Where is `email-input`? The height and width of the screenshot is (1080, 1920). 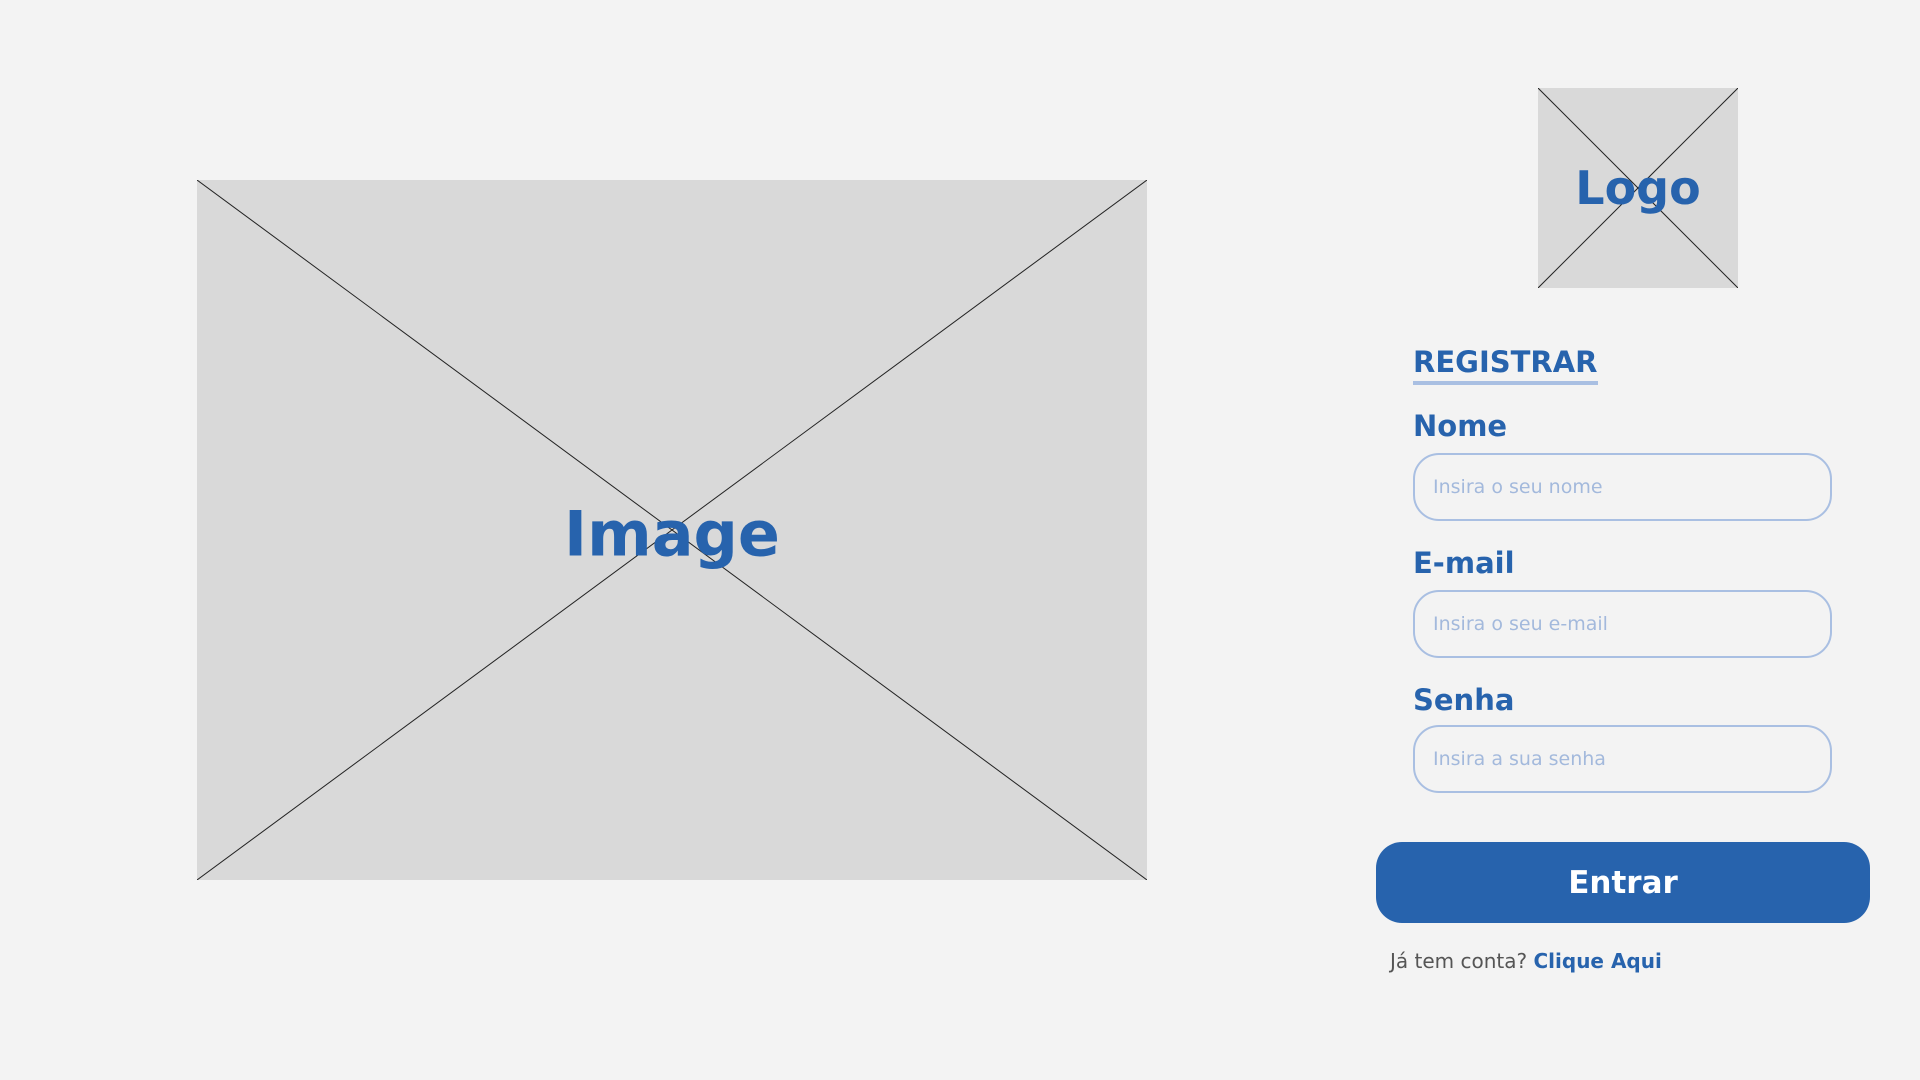 email-input is located at coordinates (1622, 624).